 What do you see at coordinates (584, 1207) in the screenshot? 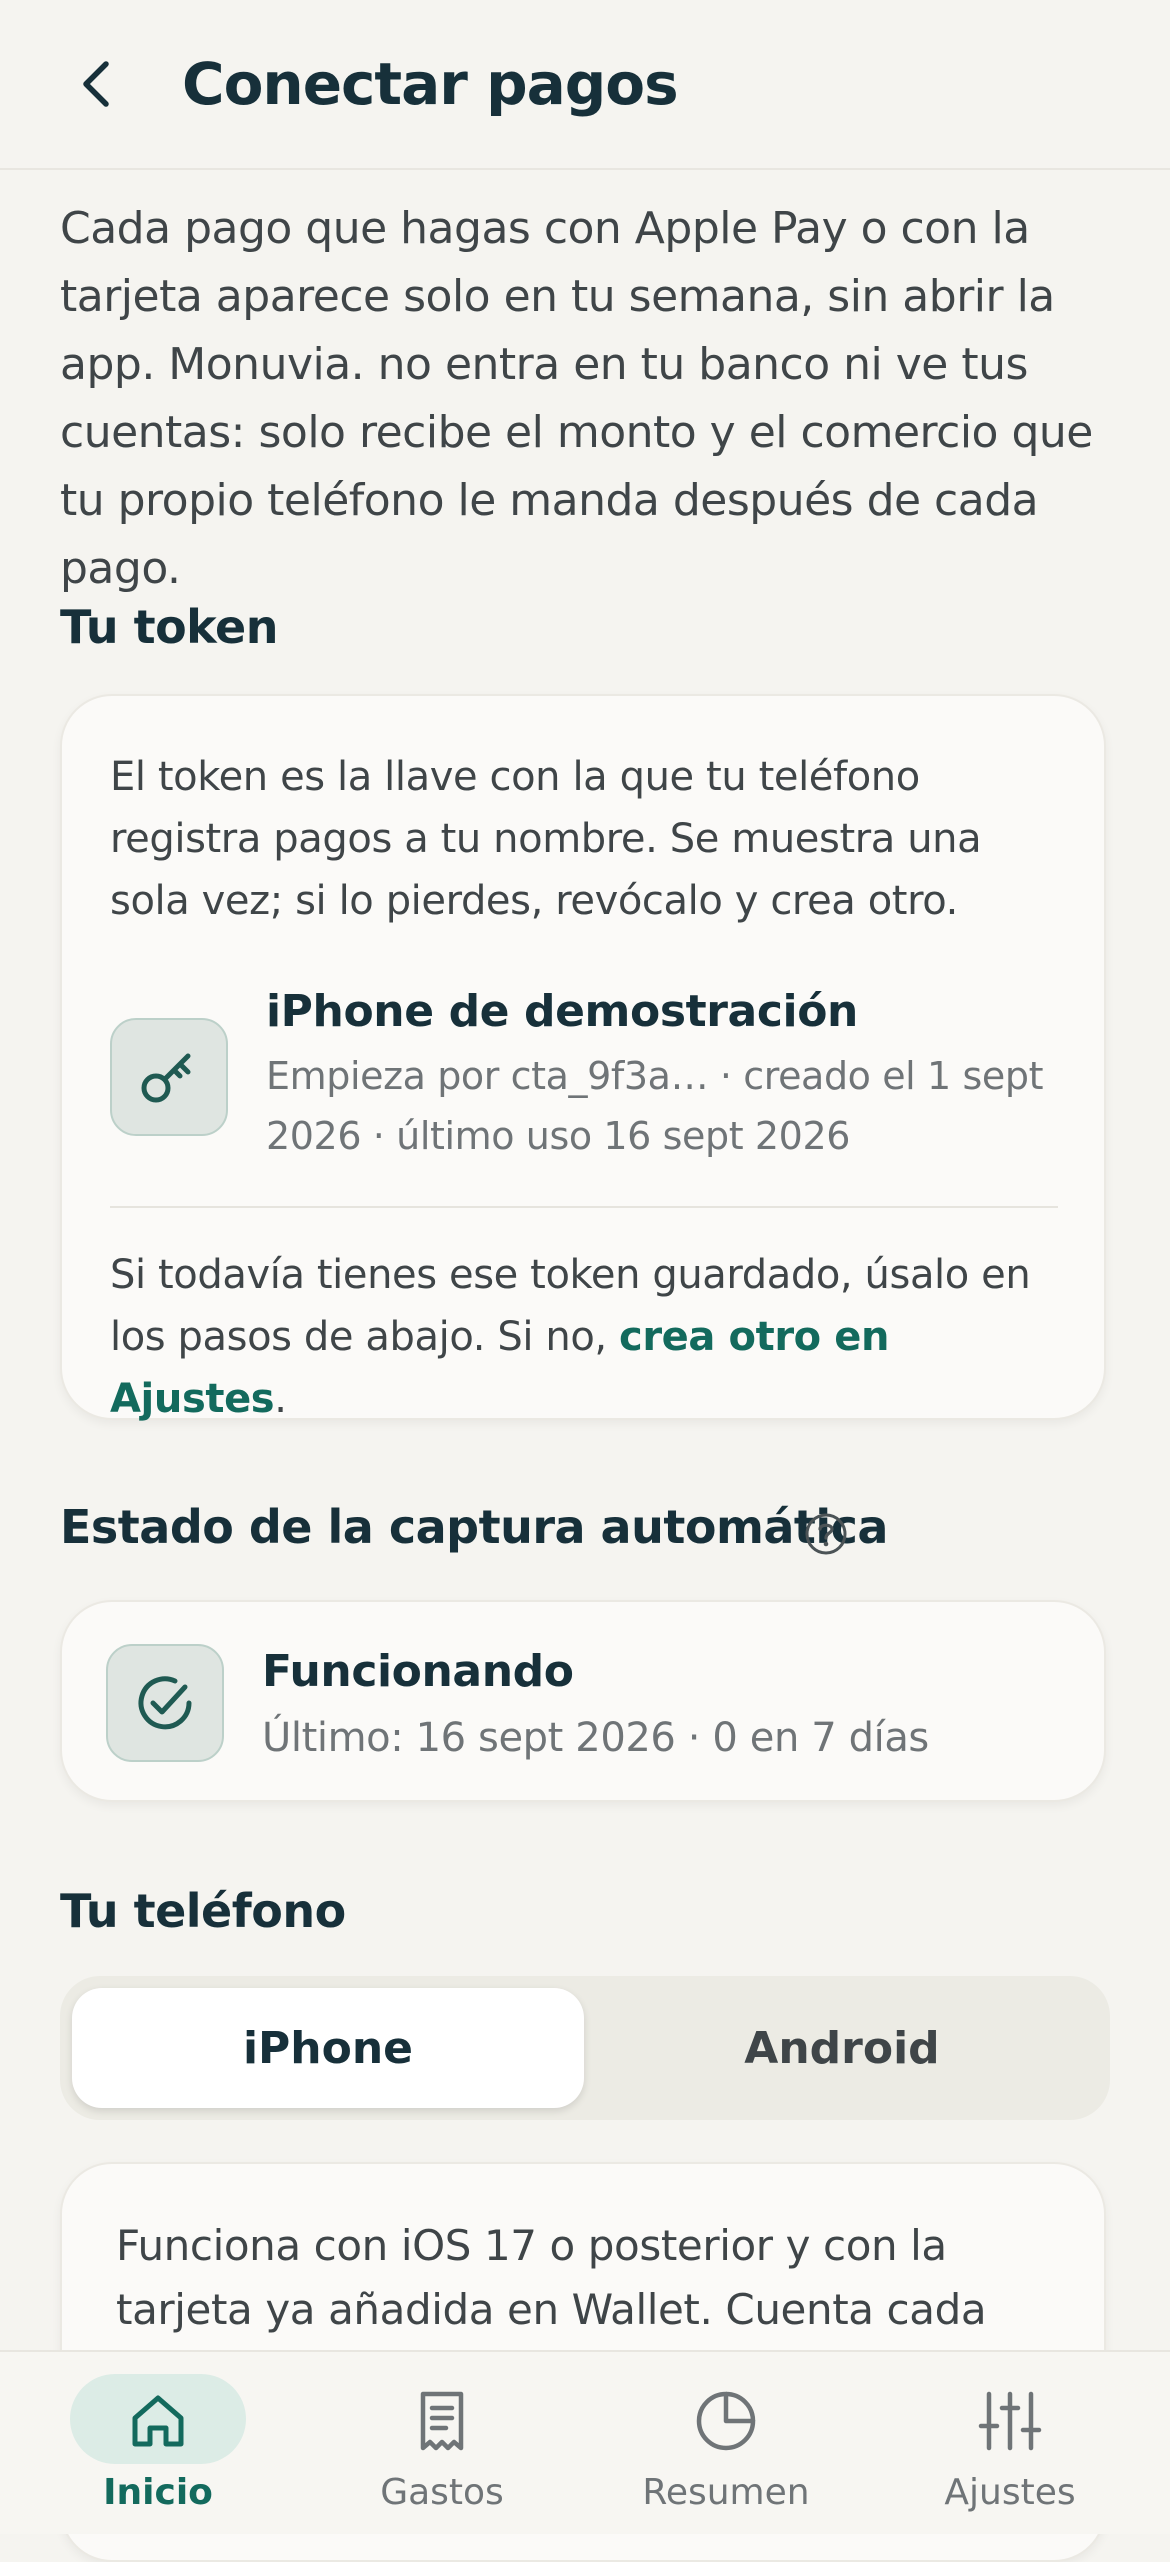
I see `card-divider` at bounding box center [584, 1207].